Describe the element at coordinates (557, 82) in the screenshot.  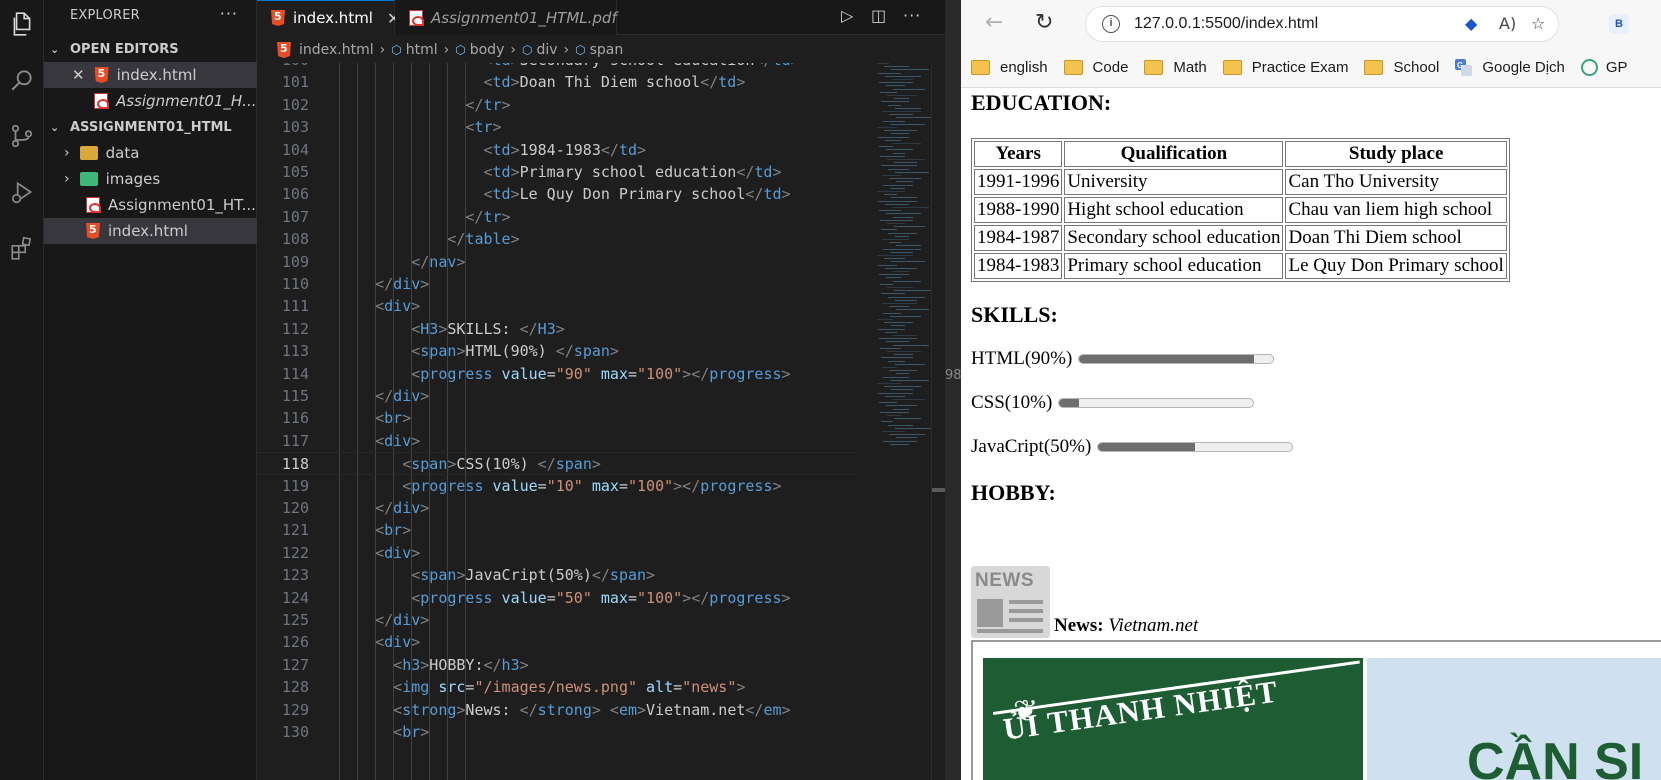
I see `code-line: 101 <td>Doan Thi Diem school</td>` at that location.